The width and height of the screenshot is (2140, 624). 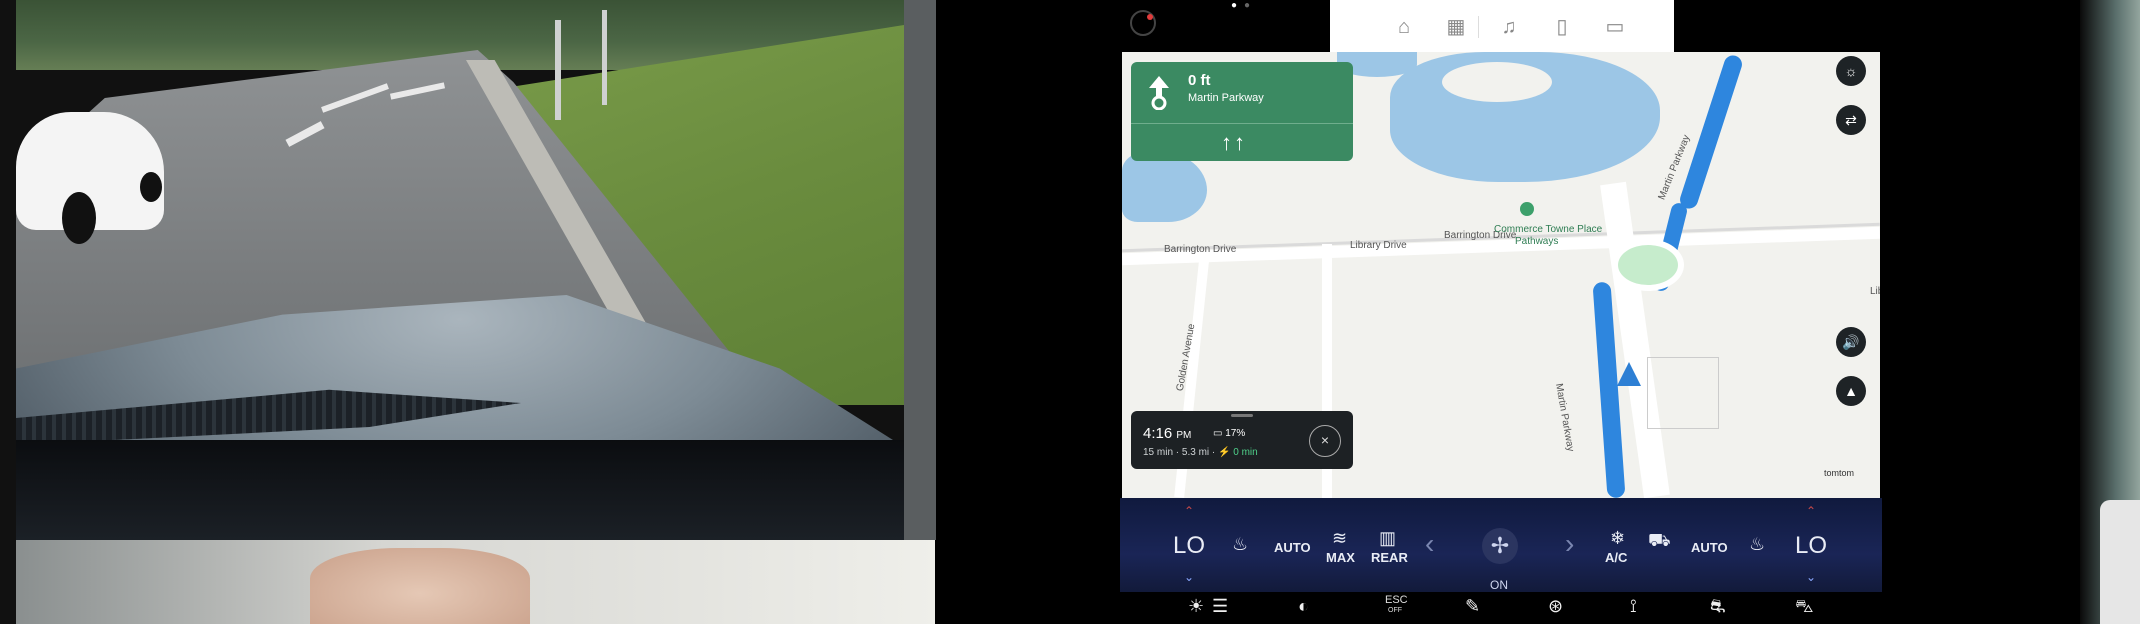 What do you see at coordinates (1564, 417) in the screenshot?
I see `label-martin-parkway: Martin Parkway` at bounding box center [1564, 417].